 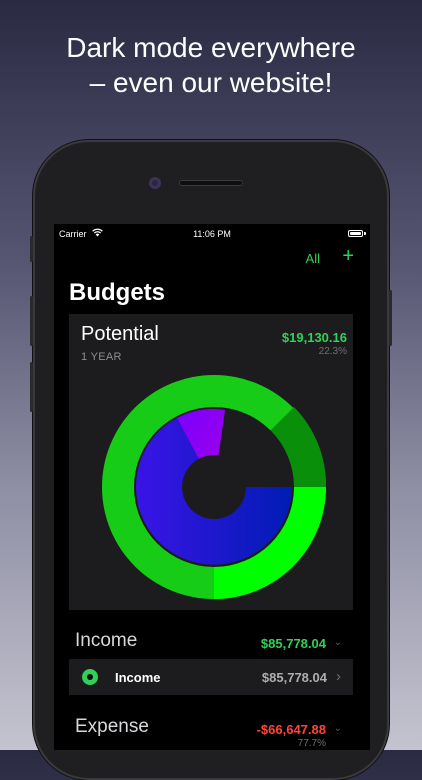 What do you see at coordinates (211, 183) in the screenshot?
I see `speaker-grille` at bounding box center [211, 183].